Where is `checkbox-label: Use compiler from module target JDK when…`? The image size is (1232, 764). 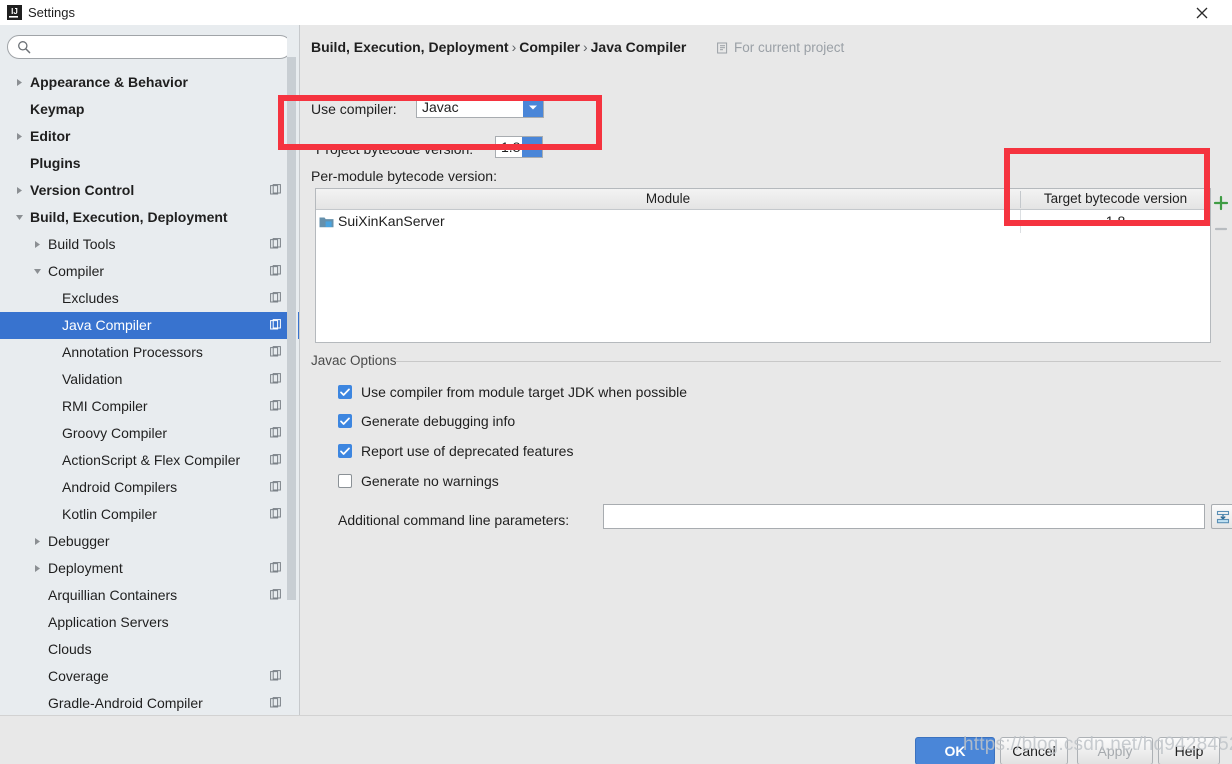
checkbox-label: Use compiler from module target JDK when… is located at coordinates (524, 392).